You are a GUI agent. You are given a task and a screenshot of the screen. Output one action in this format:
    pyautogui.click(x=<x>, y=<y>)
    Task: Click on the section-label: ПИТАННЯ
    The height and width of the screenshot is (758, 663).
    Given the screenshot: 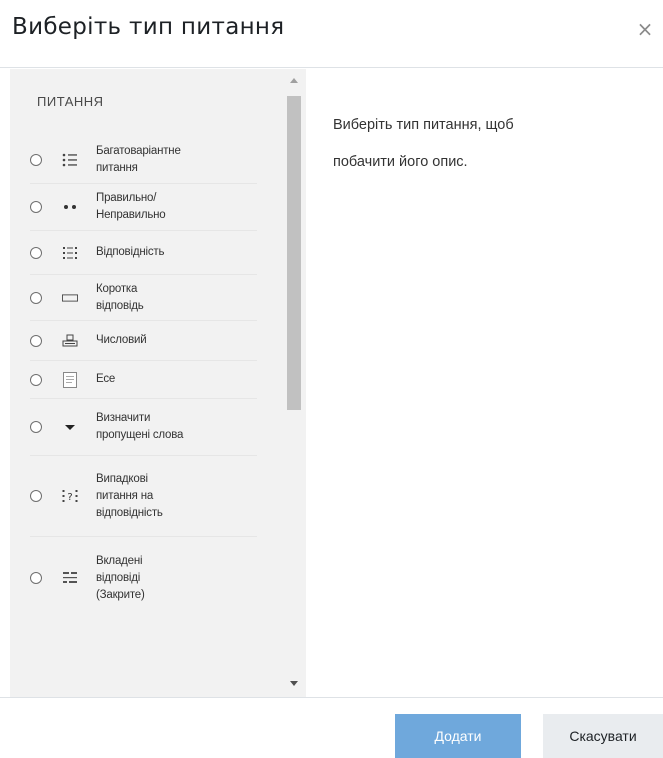 What is the action you would take?
    pyautogui.click(x=70, y=101)
    